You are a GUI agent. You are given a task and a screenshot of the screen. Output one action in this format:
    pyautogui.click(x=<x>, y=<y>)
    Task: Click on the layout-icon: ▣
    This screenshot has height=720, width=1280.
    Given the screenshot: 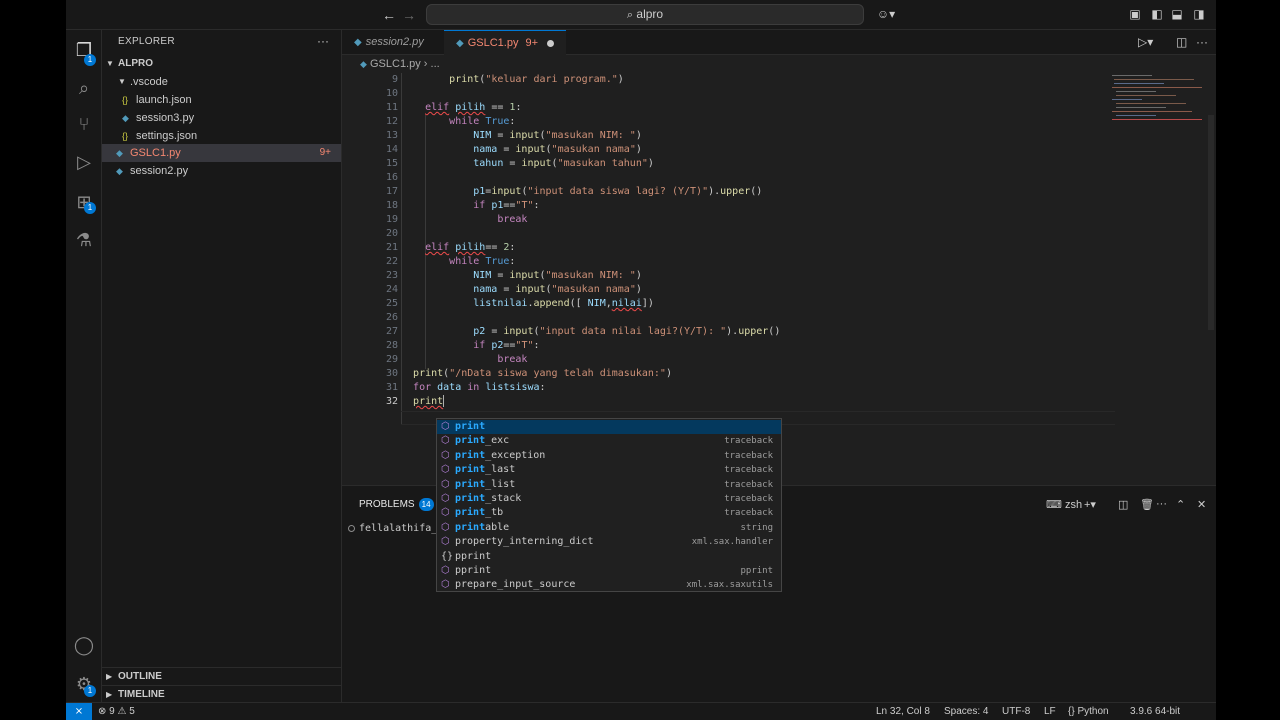 What is the action you would take?
    pyautogui.click(x=1135, y=14)
    